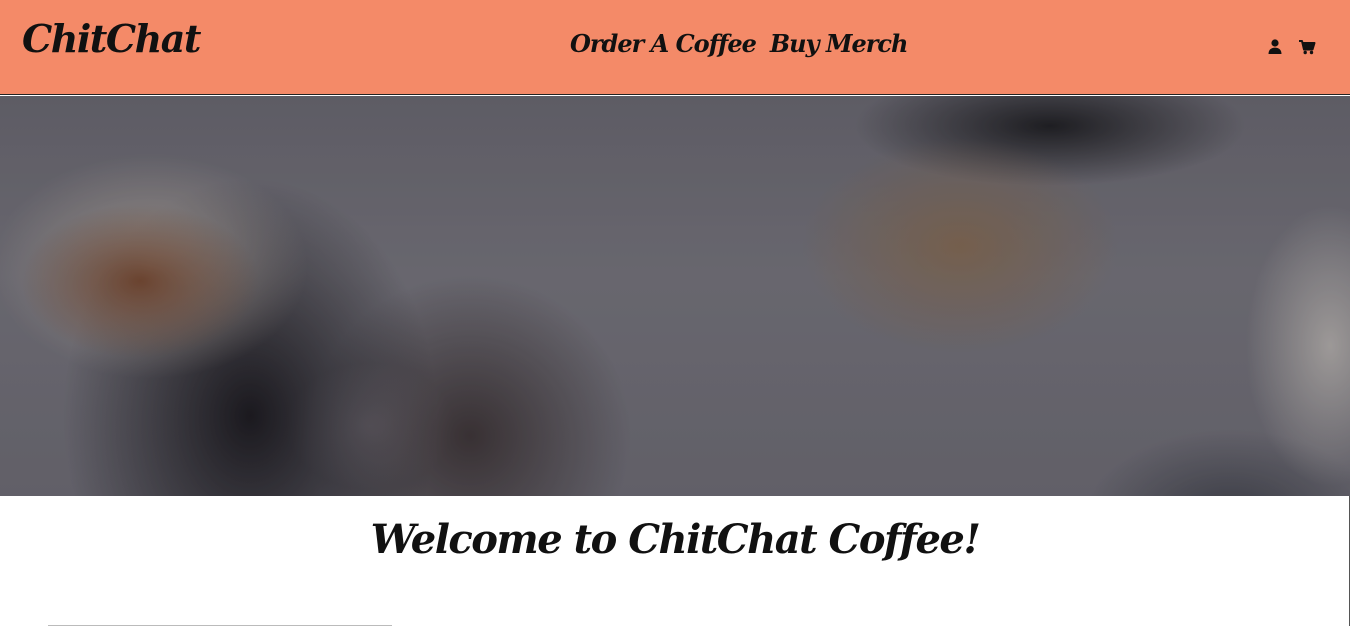 The width and height of the screenshot is (1350, 626). What do you see at coordinates (675, 539) in the screenshot?
I see `welcome-heading: Welcome to ChitChat Coffee!` at bounding box center [675, 539].